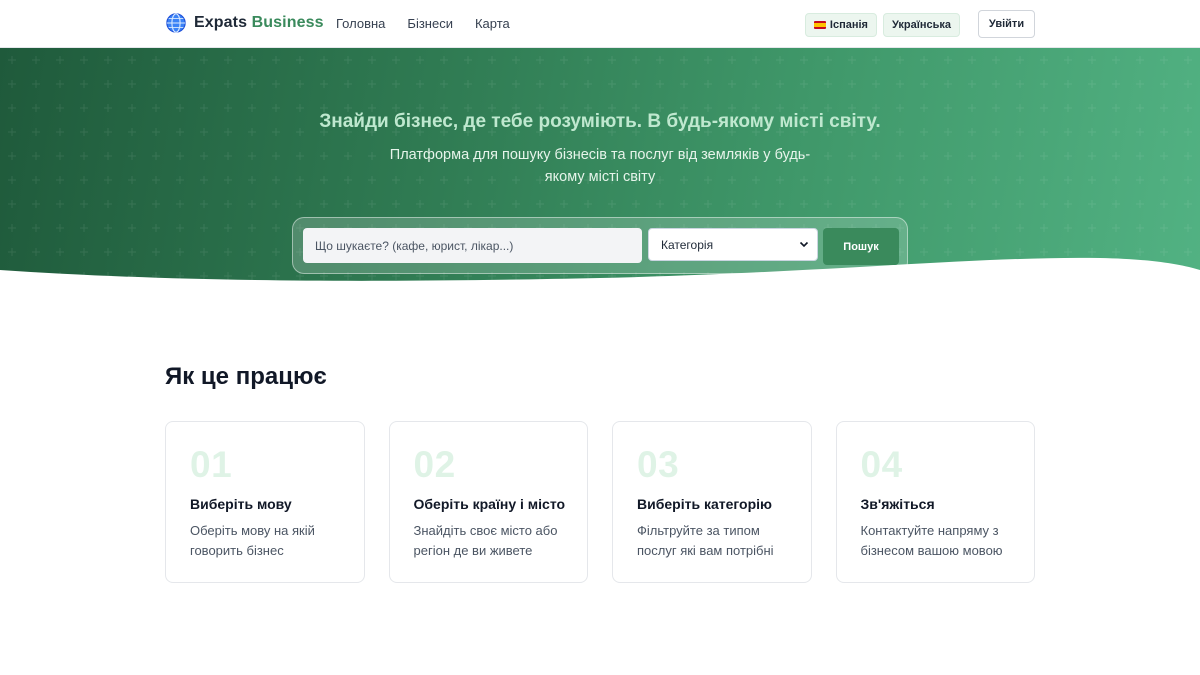  I want to click on step-title: Оберіть країну і місто, so click(489, 504).